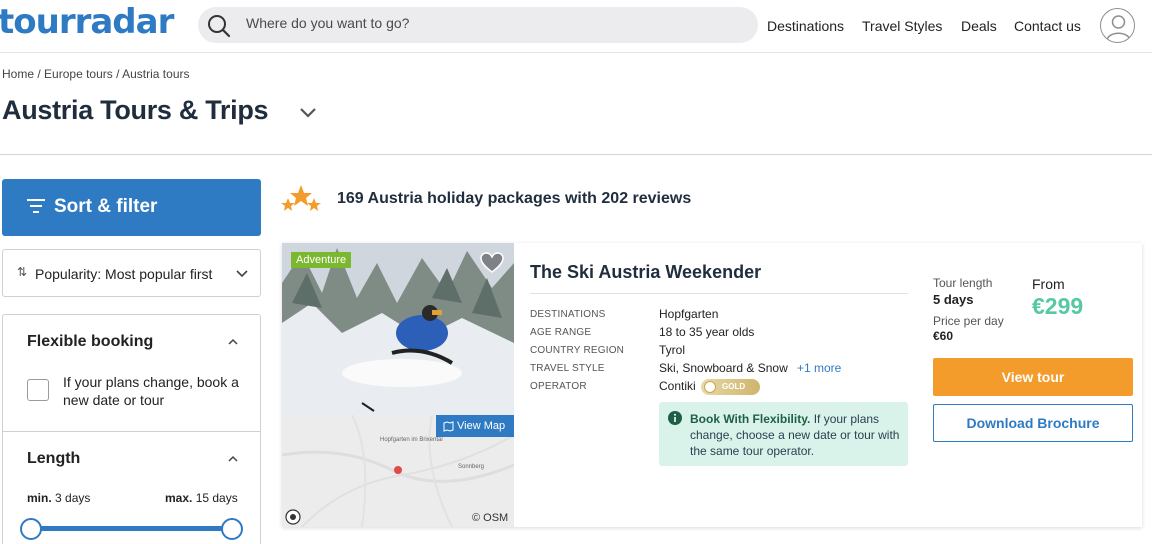 This screenshot has width=1152, height=544. Describe the element at coordinates (492, 263) in the screenshot. I see `heart-icon` at that location.